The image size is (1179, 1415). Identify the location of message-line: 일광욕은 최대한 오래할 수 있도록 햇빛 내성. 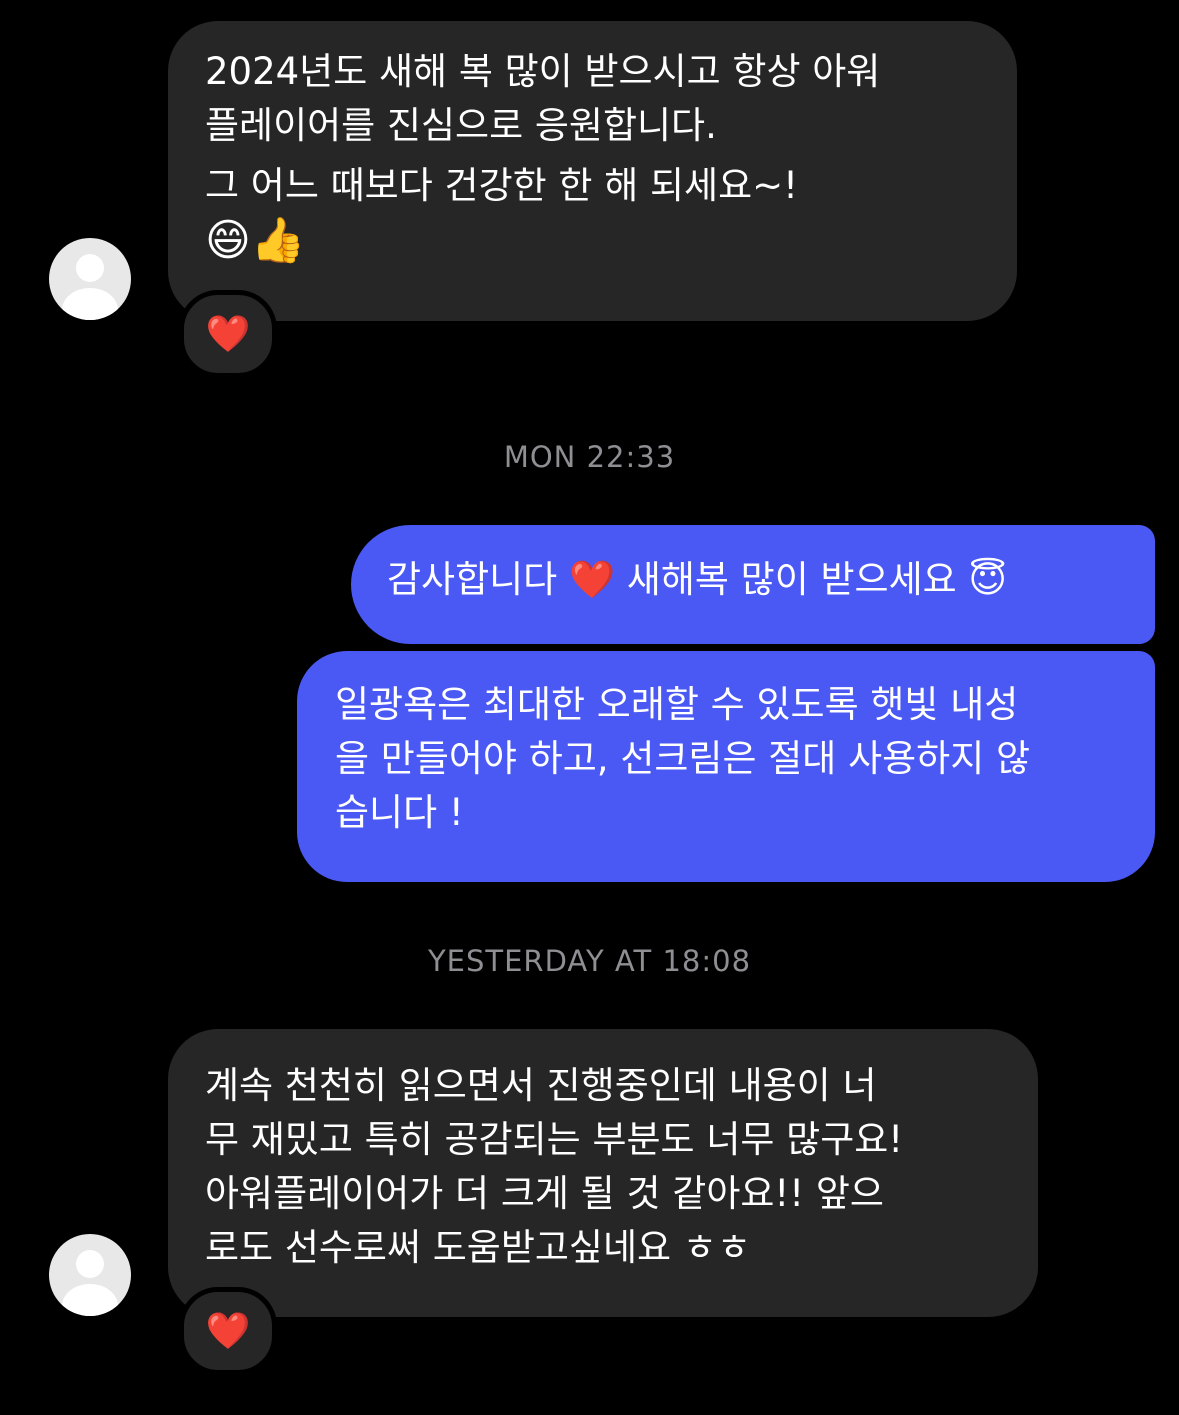
(677, 704).